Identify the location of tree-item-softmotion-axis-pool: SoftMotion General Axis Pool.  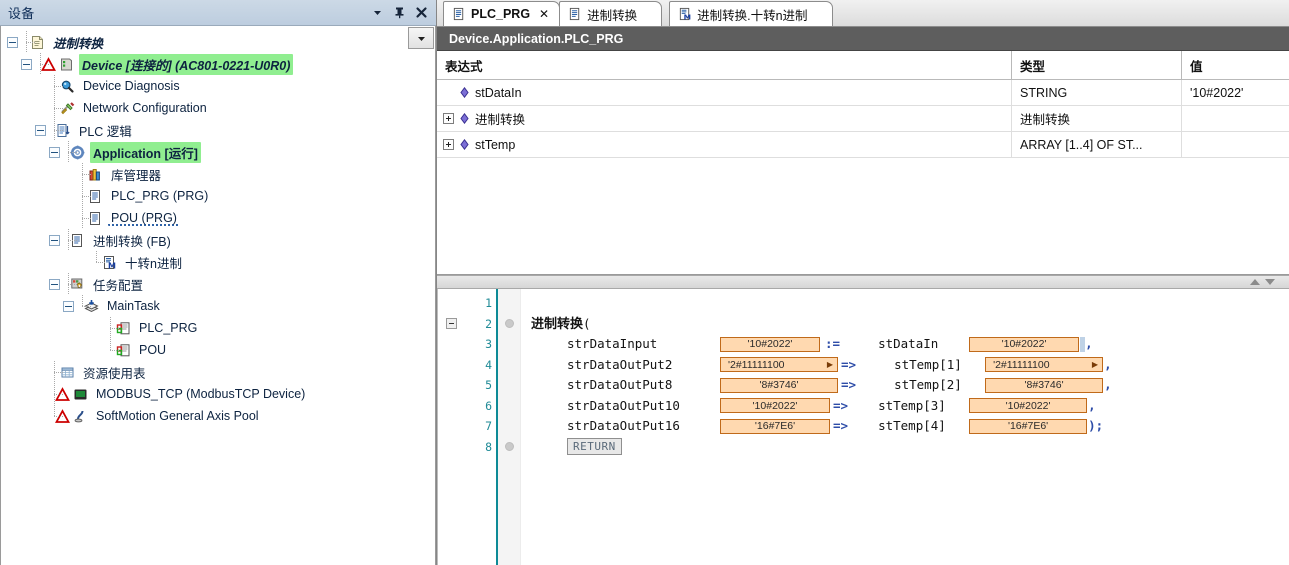
(218, 416).